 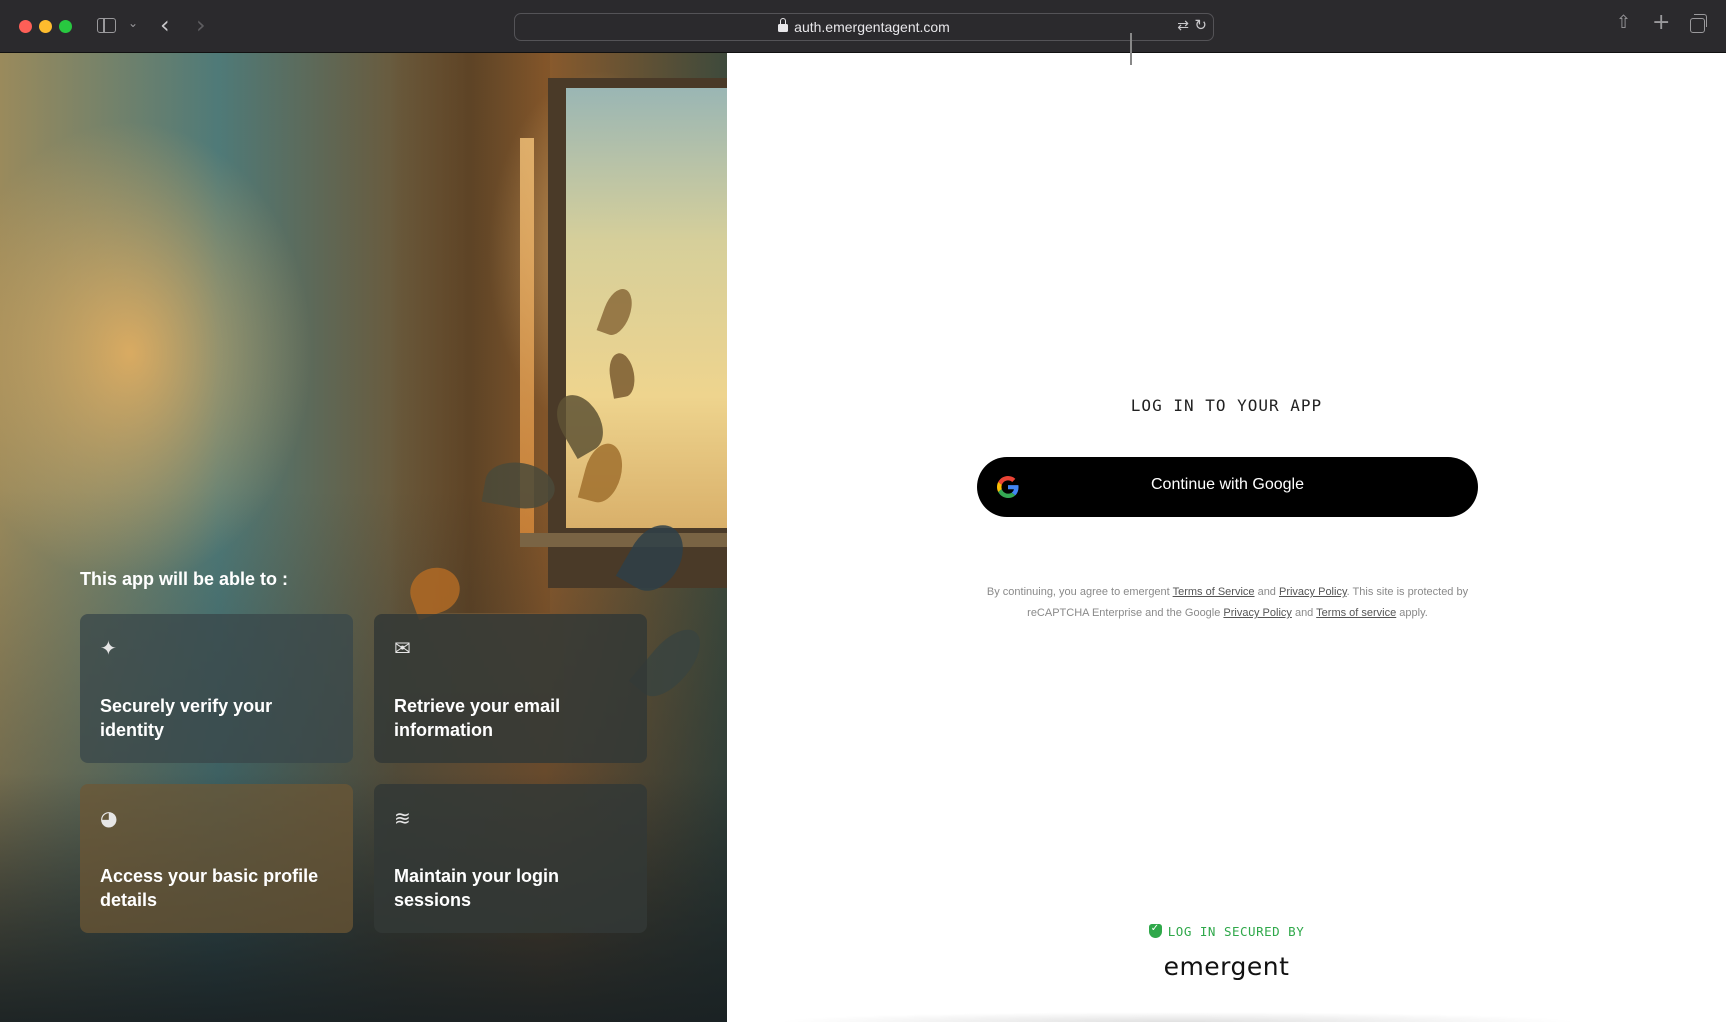 I want to click on brand-logo: emergent, so click(x=1226, y=966).